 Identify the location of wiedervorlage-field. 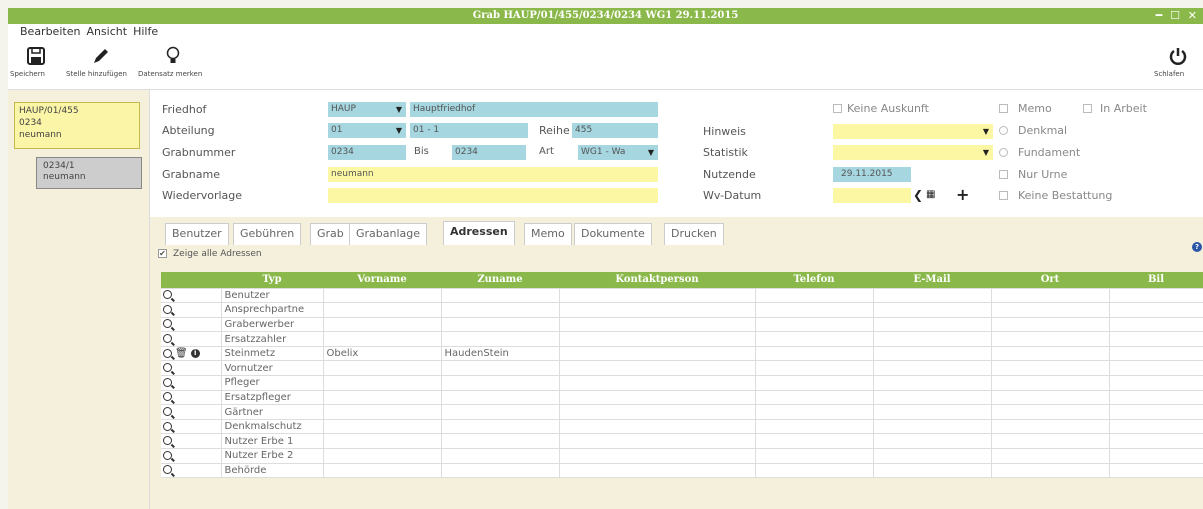
(493, 195).